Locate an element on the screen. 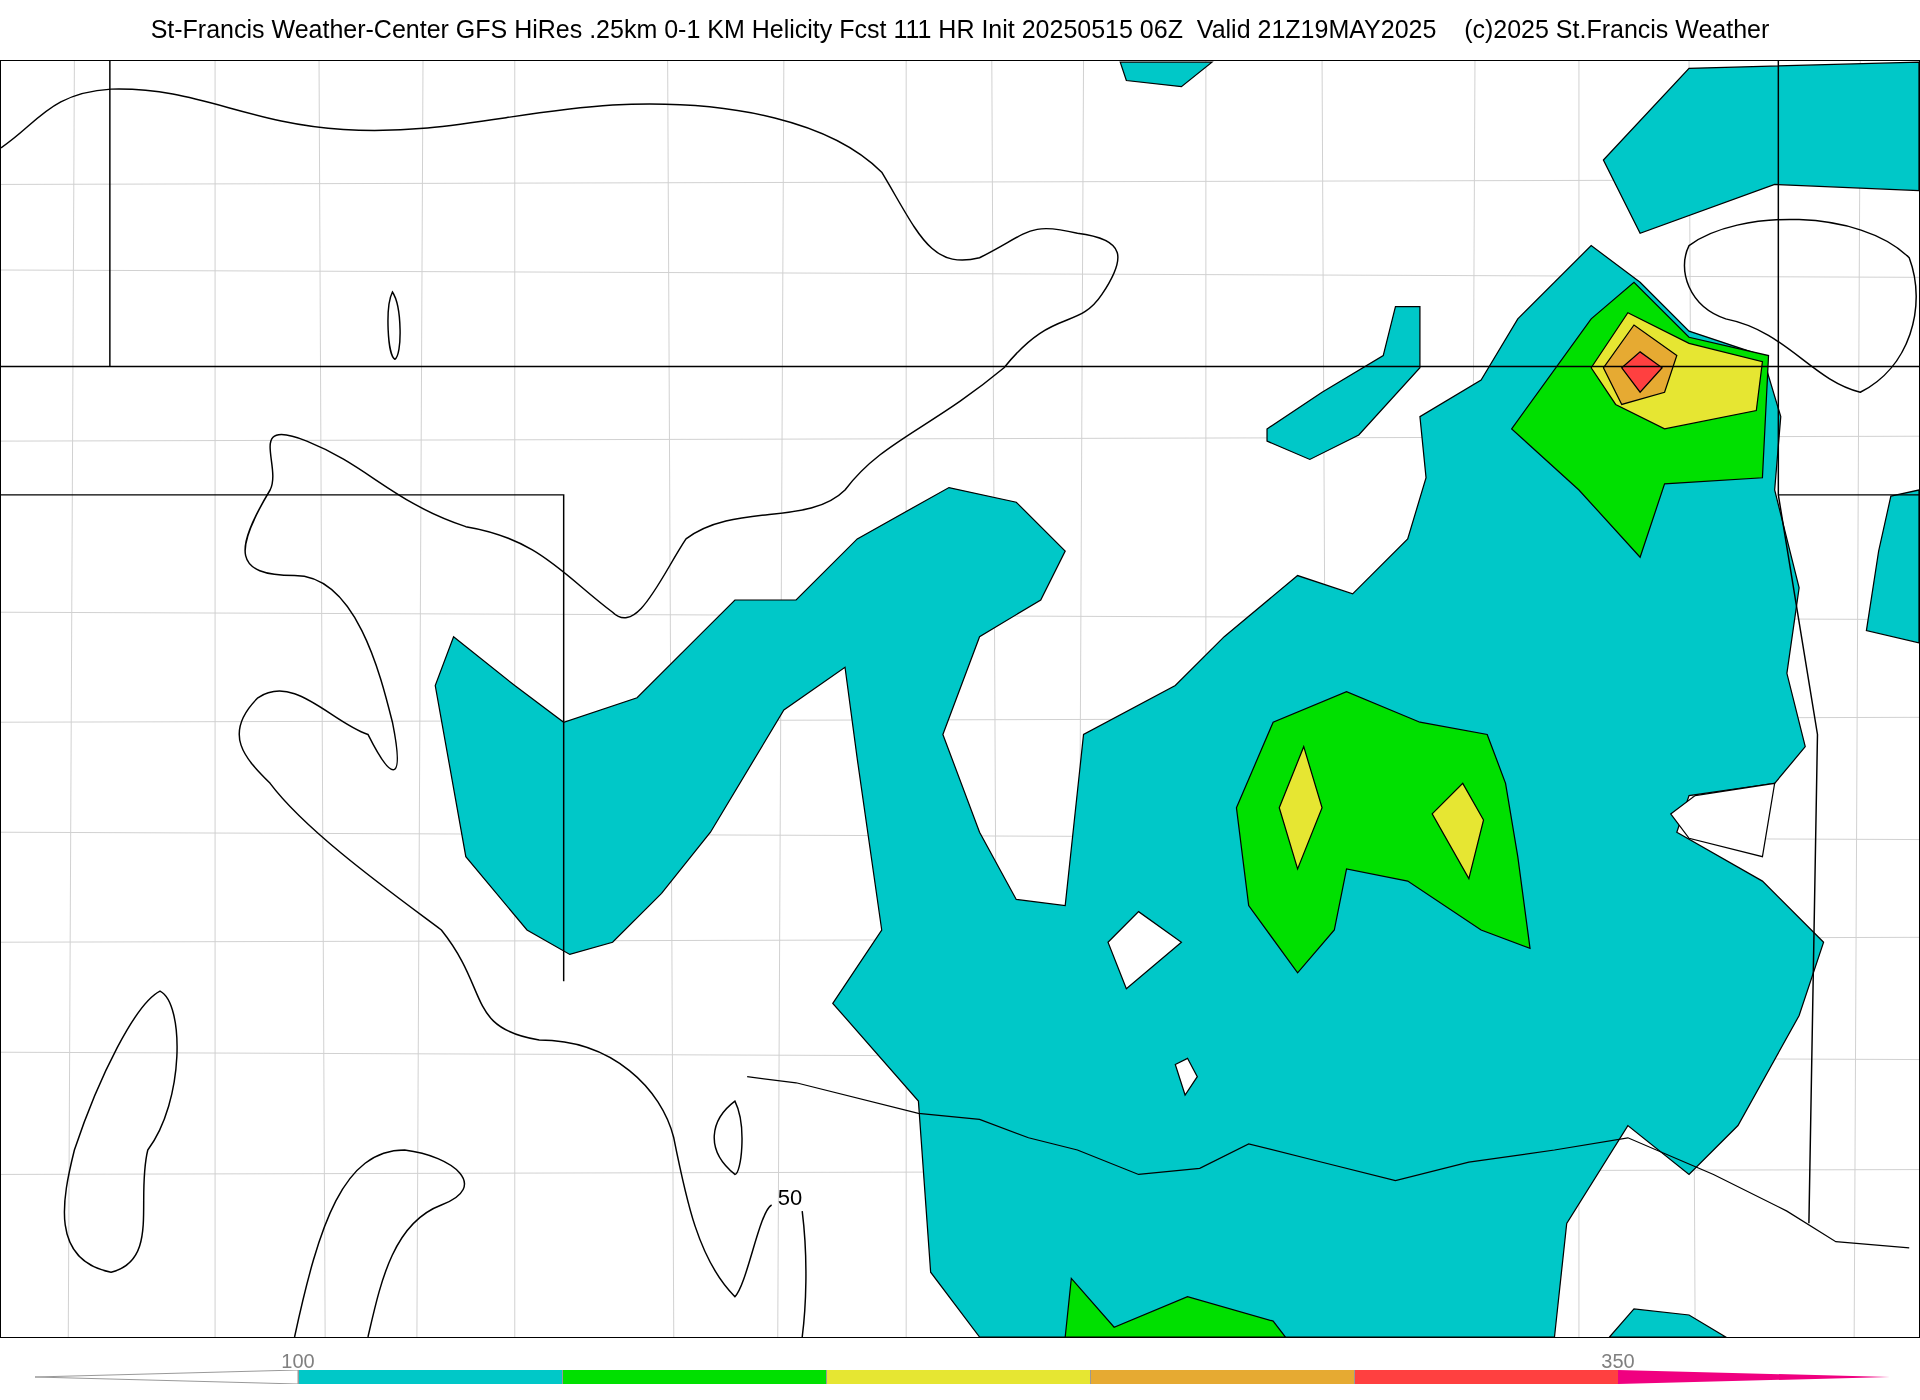  colorbar-label: 100 is located at coordinates (298, 1361).